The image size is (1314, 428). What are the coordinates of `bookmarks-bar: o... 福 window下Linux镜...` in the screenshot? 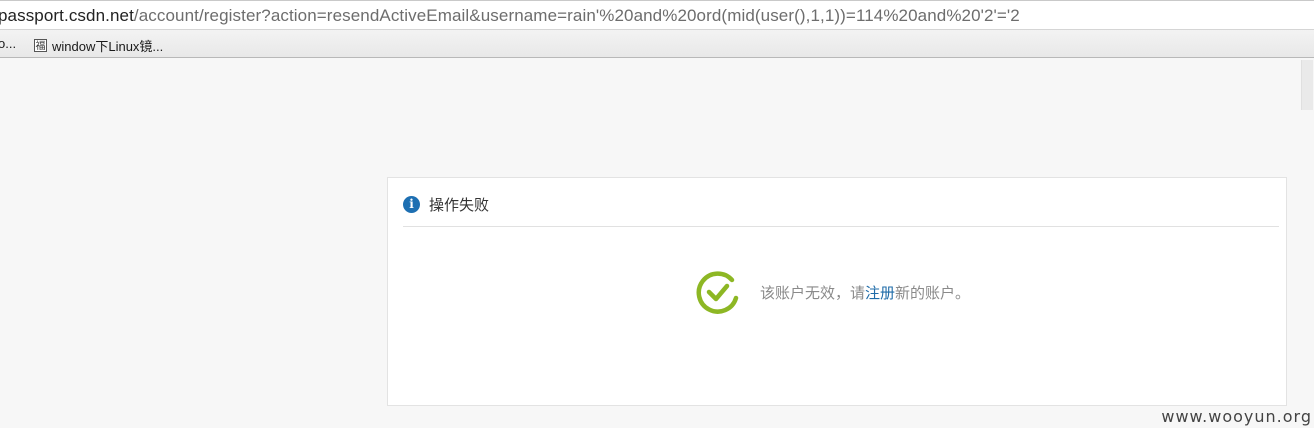 It's located at (657, 44).